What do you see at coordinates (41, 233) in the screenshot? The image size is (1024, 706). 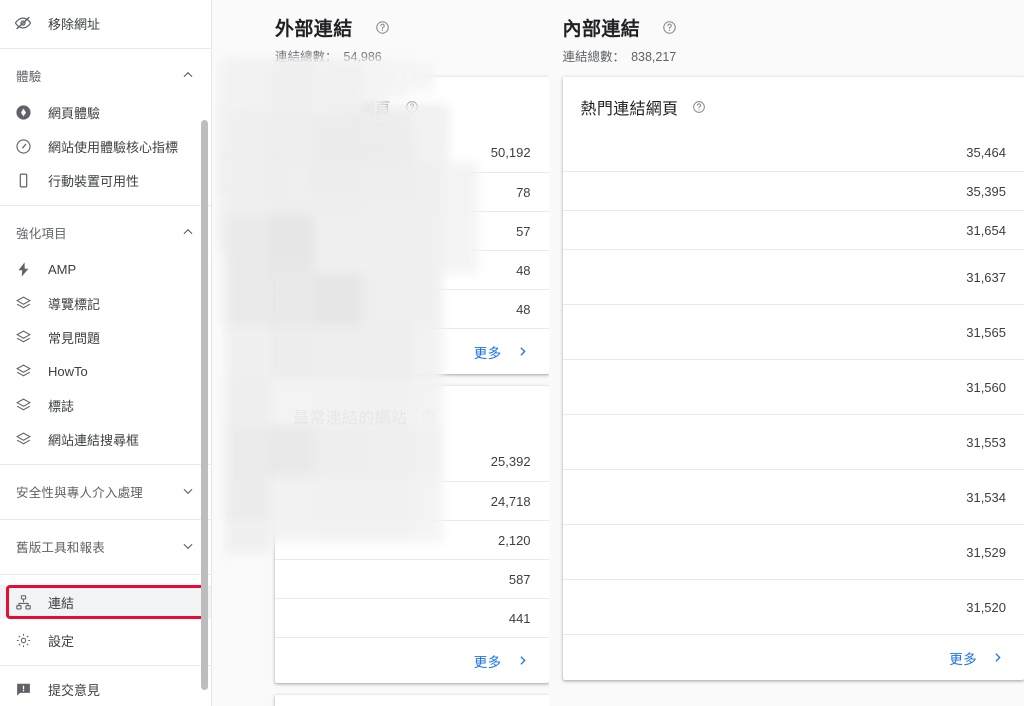 I see `sidebar-section-label: 強化項目` at bounding box center [41, 233].